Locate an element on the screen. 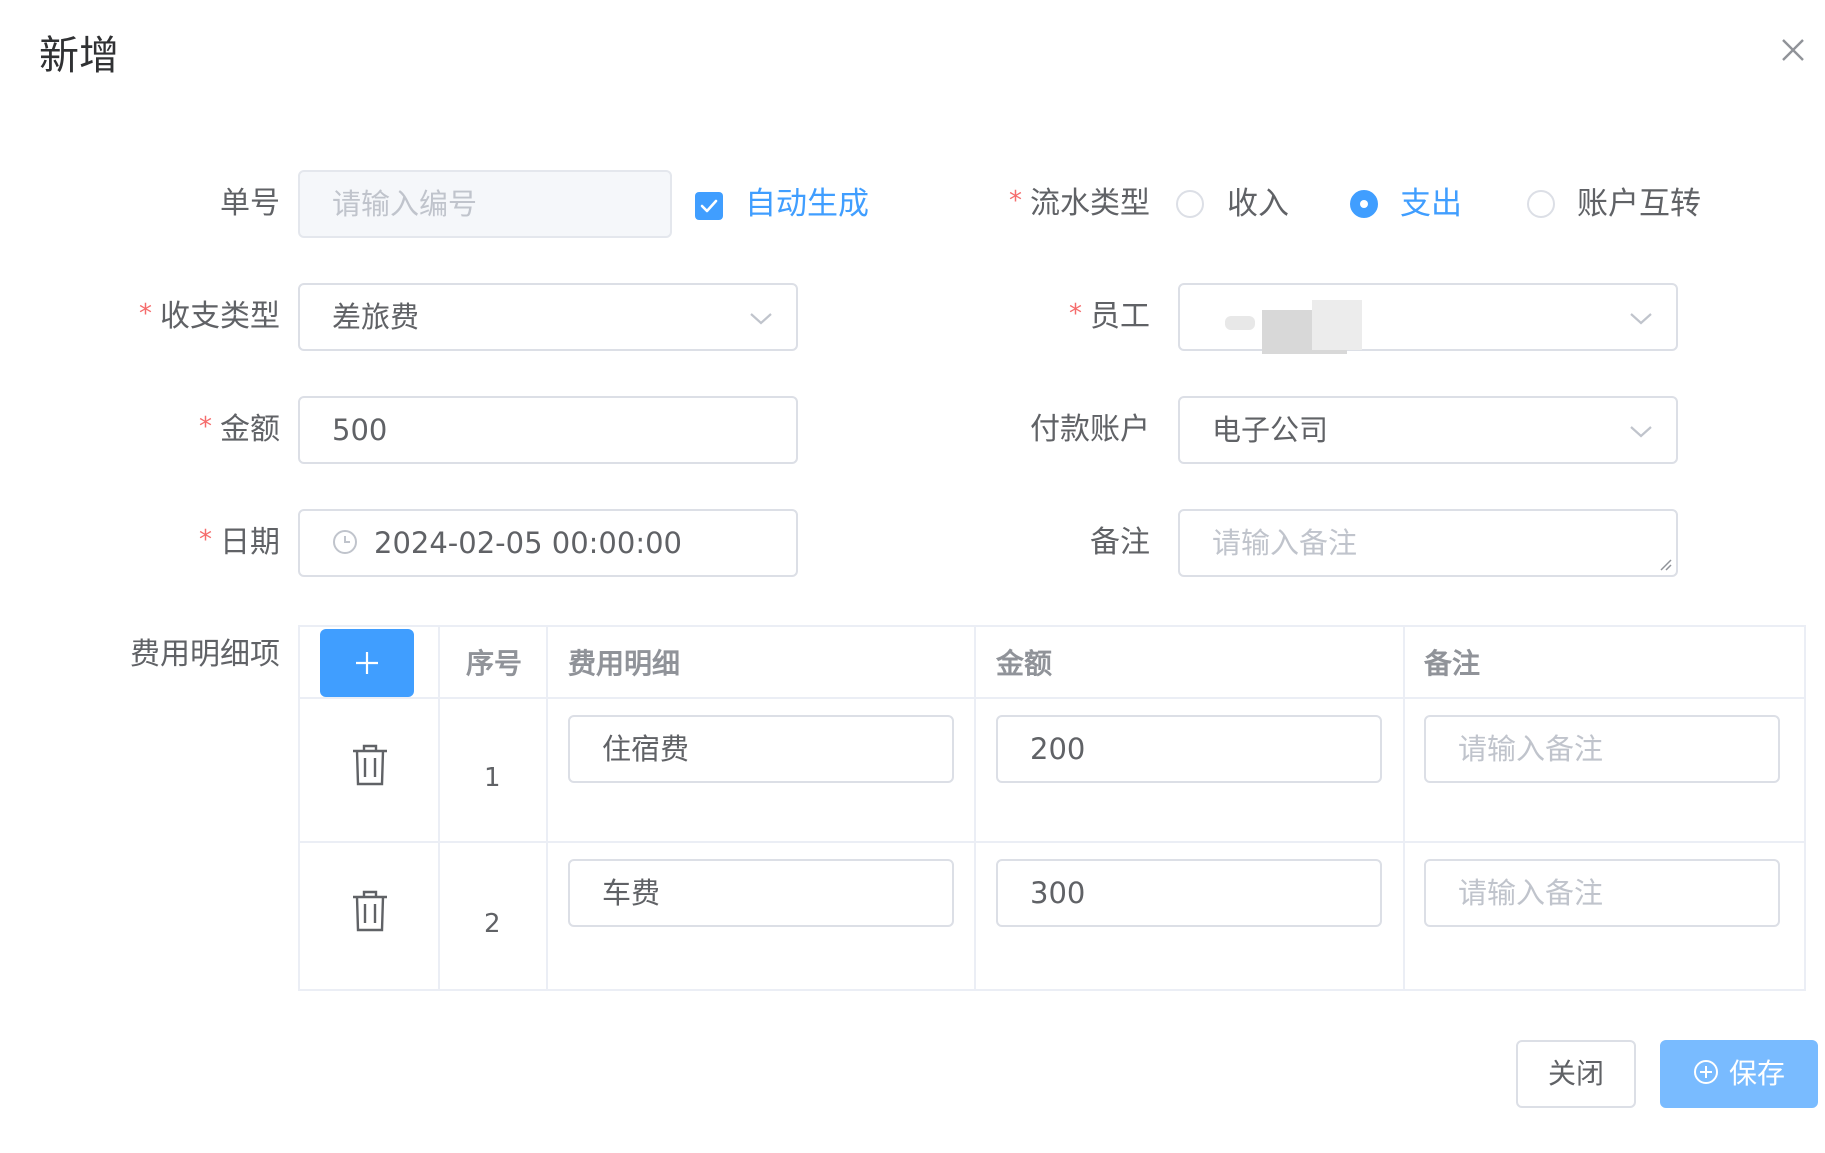 The height and width of the screenshot is (1153, 1825). date-label: * 日期 is located at coordinates (230, 543).